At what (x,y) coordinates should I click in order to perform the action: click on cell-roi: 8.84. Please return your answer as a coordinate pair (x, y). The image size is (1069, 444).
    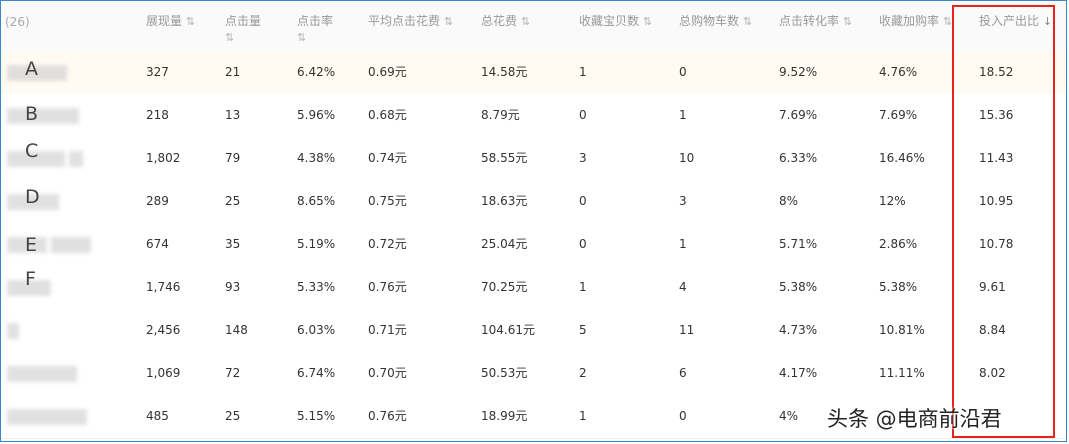
    Looking at the image, I should click on (992, 330).